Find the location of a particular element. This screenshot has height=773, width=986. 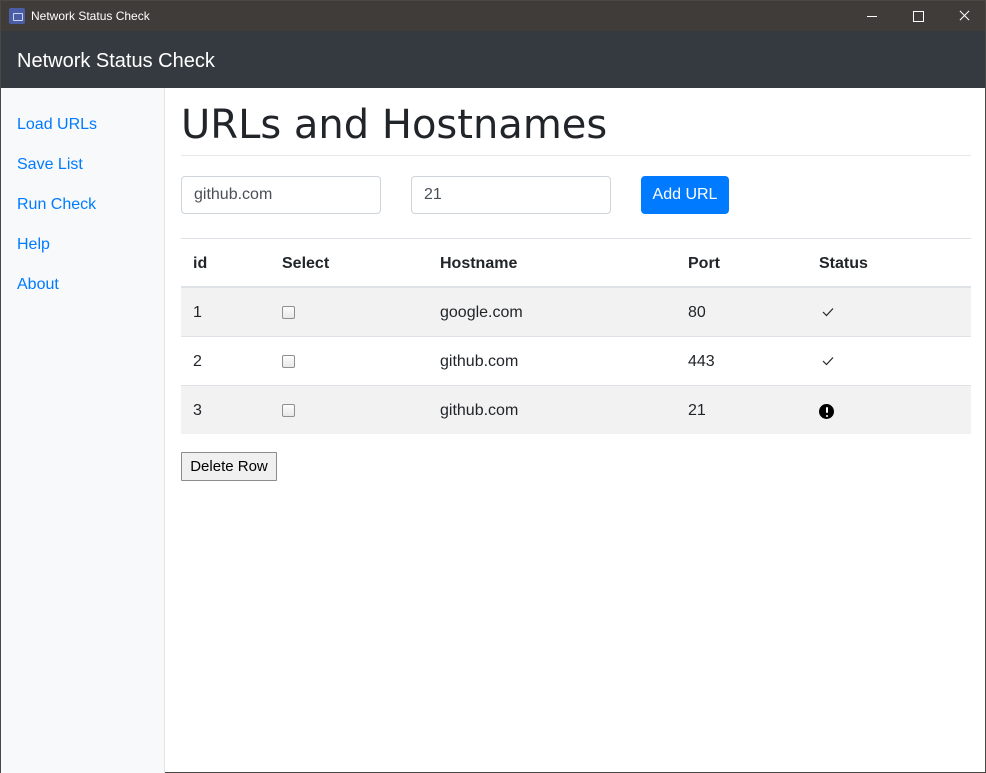

header-status: Status is located at coordinates (843, 263).